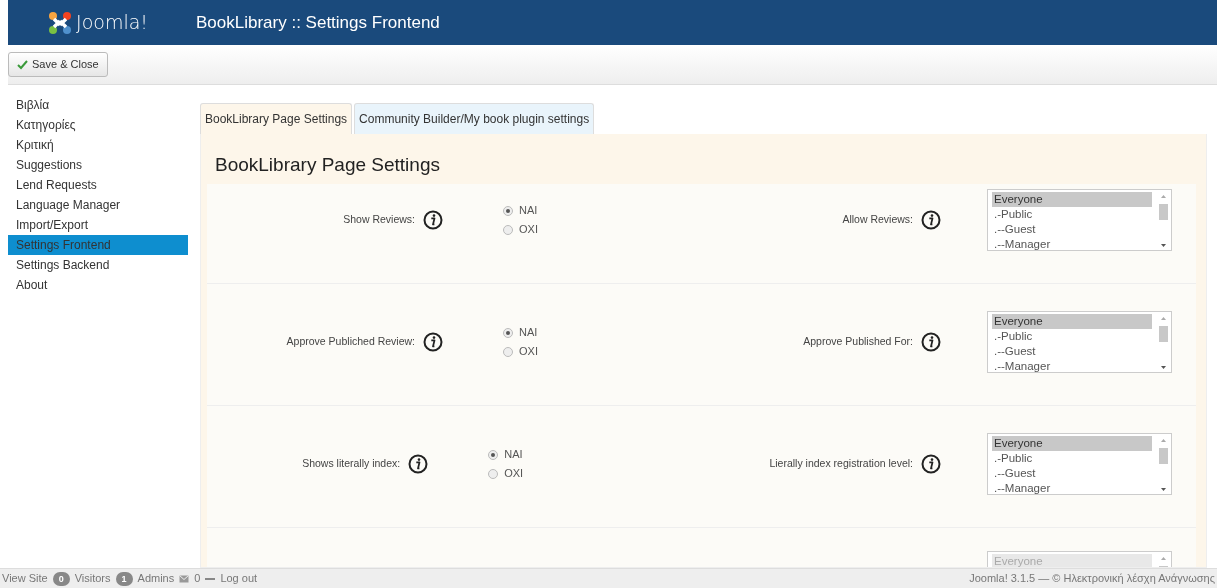  What do you see at coordinates (92, 579) in the screenshot?
I see `visitors-label: Visitors` at bounding box center [92, 579].